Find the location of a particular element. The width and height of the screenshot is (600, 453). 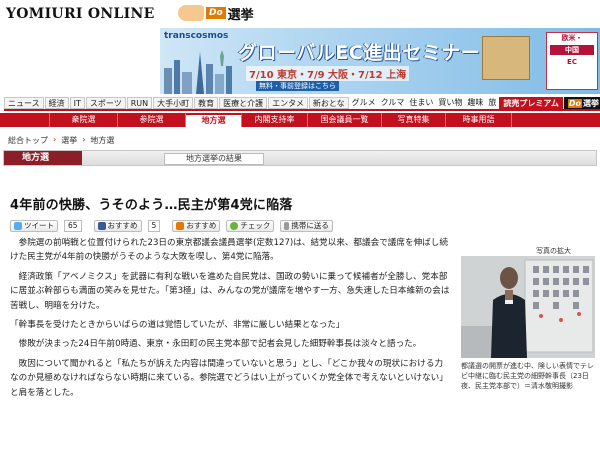

do-election-logo: Do 選挙 is located at coordinates (216, 13).